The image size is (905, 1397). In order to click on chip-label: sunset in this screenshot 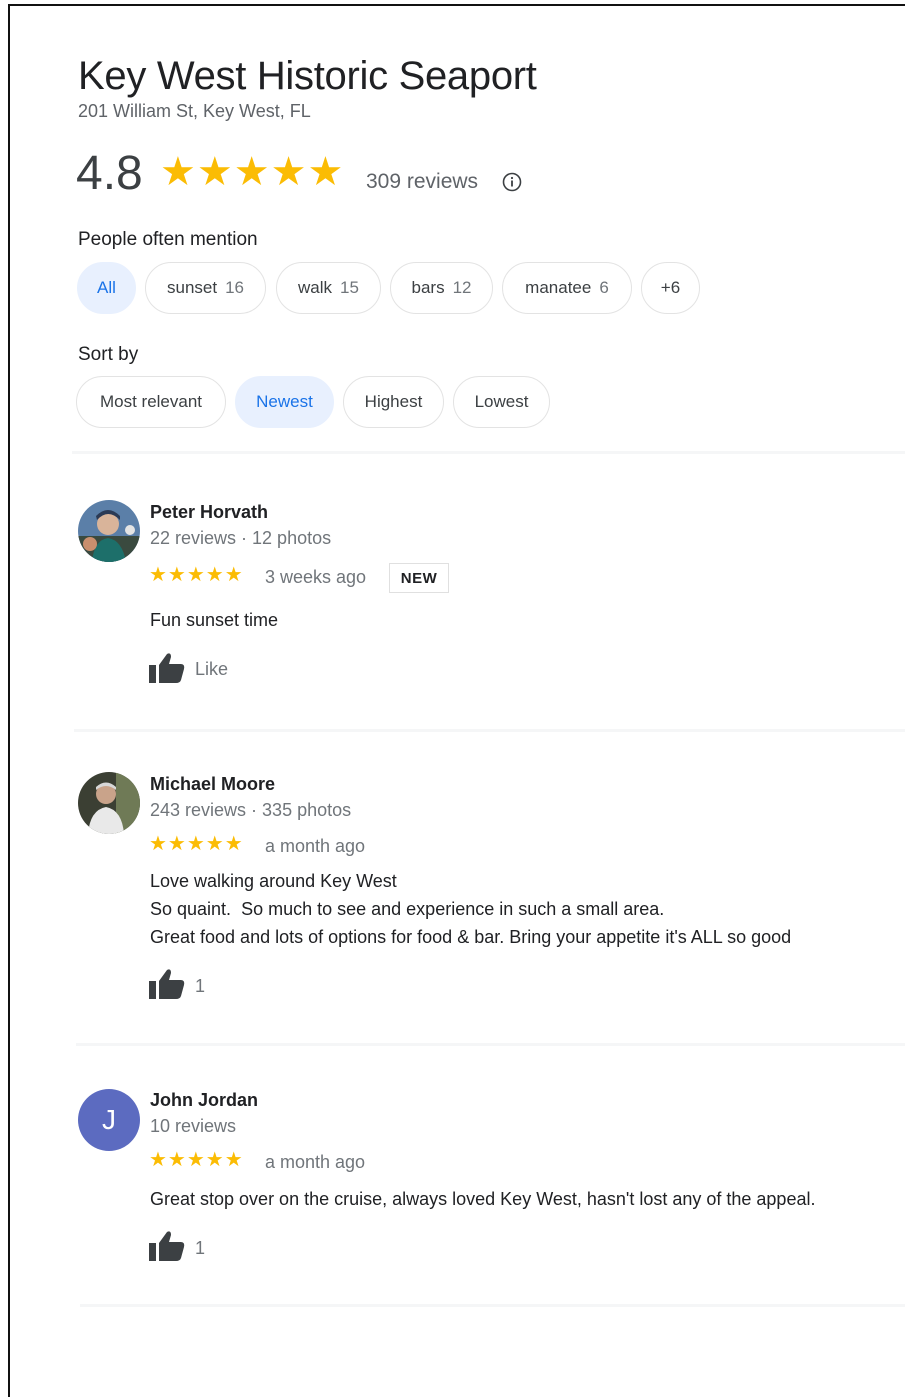, I will do `click(192, 287)`.